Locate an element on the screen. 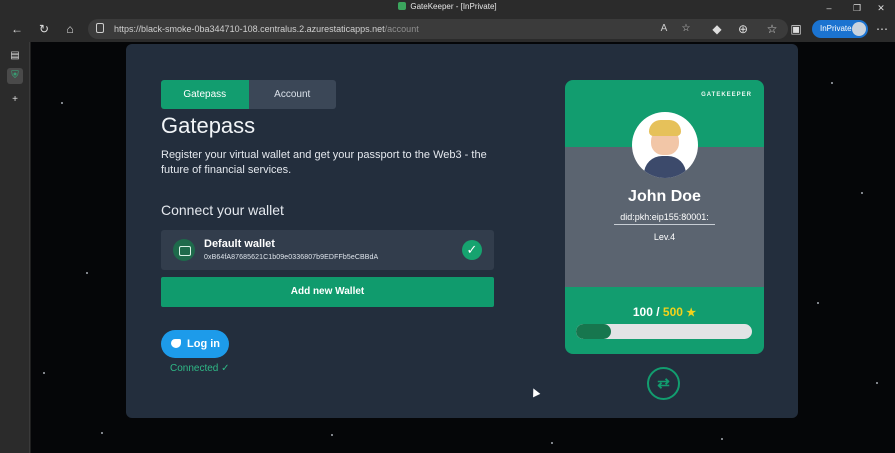  inprivate-badge: InPrivate is located at coordinates (840, 29).